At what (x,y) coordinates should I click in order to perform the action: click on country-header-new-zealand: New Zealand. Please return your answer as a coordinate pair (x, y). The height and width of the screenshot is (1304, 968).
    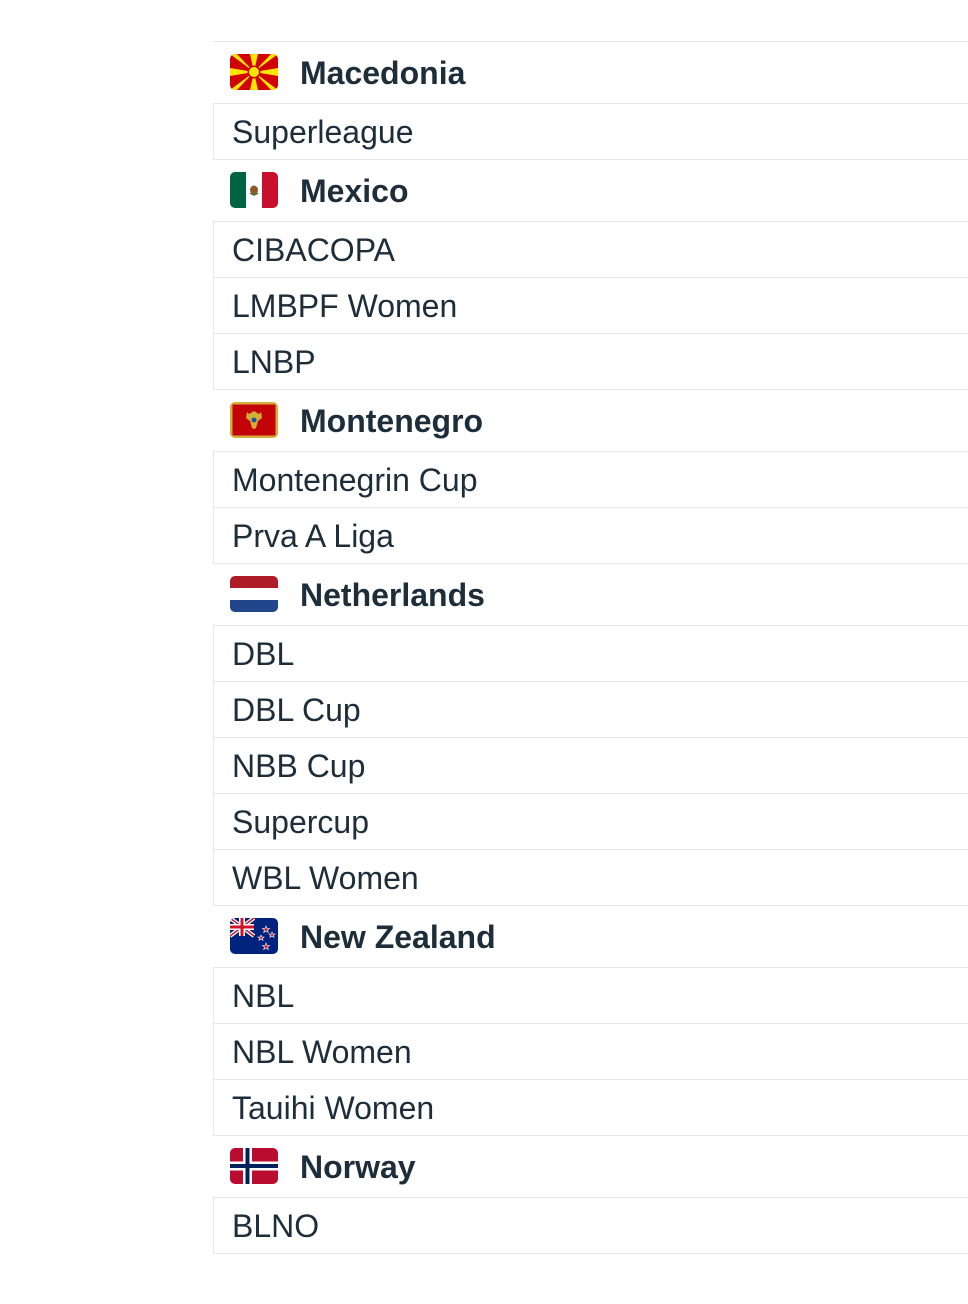
    Looking at the image, I should click on (590, 937).